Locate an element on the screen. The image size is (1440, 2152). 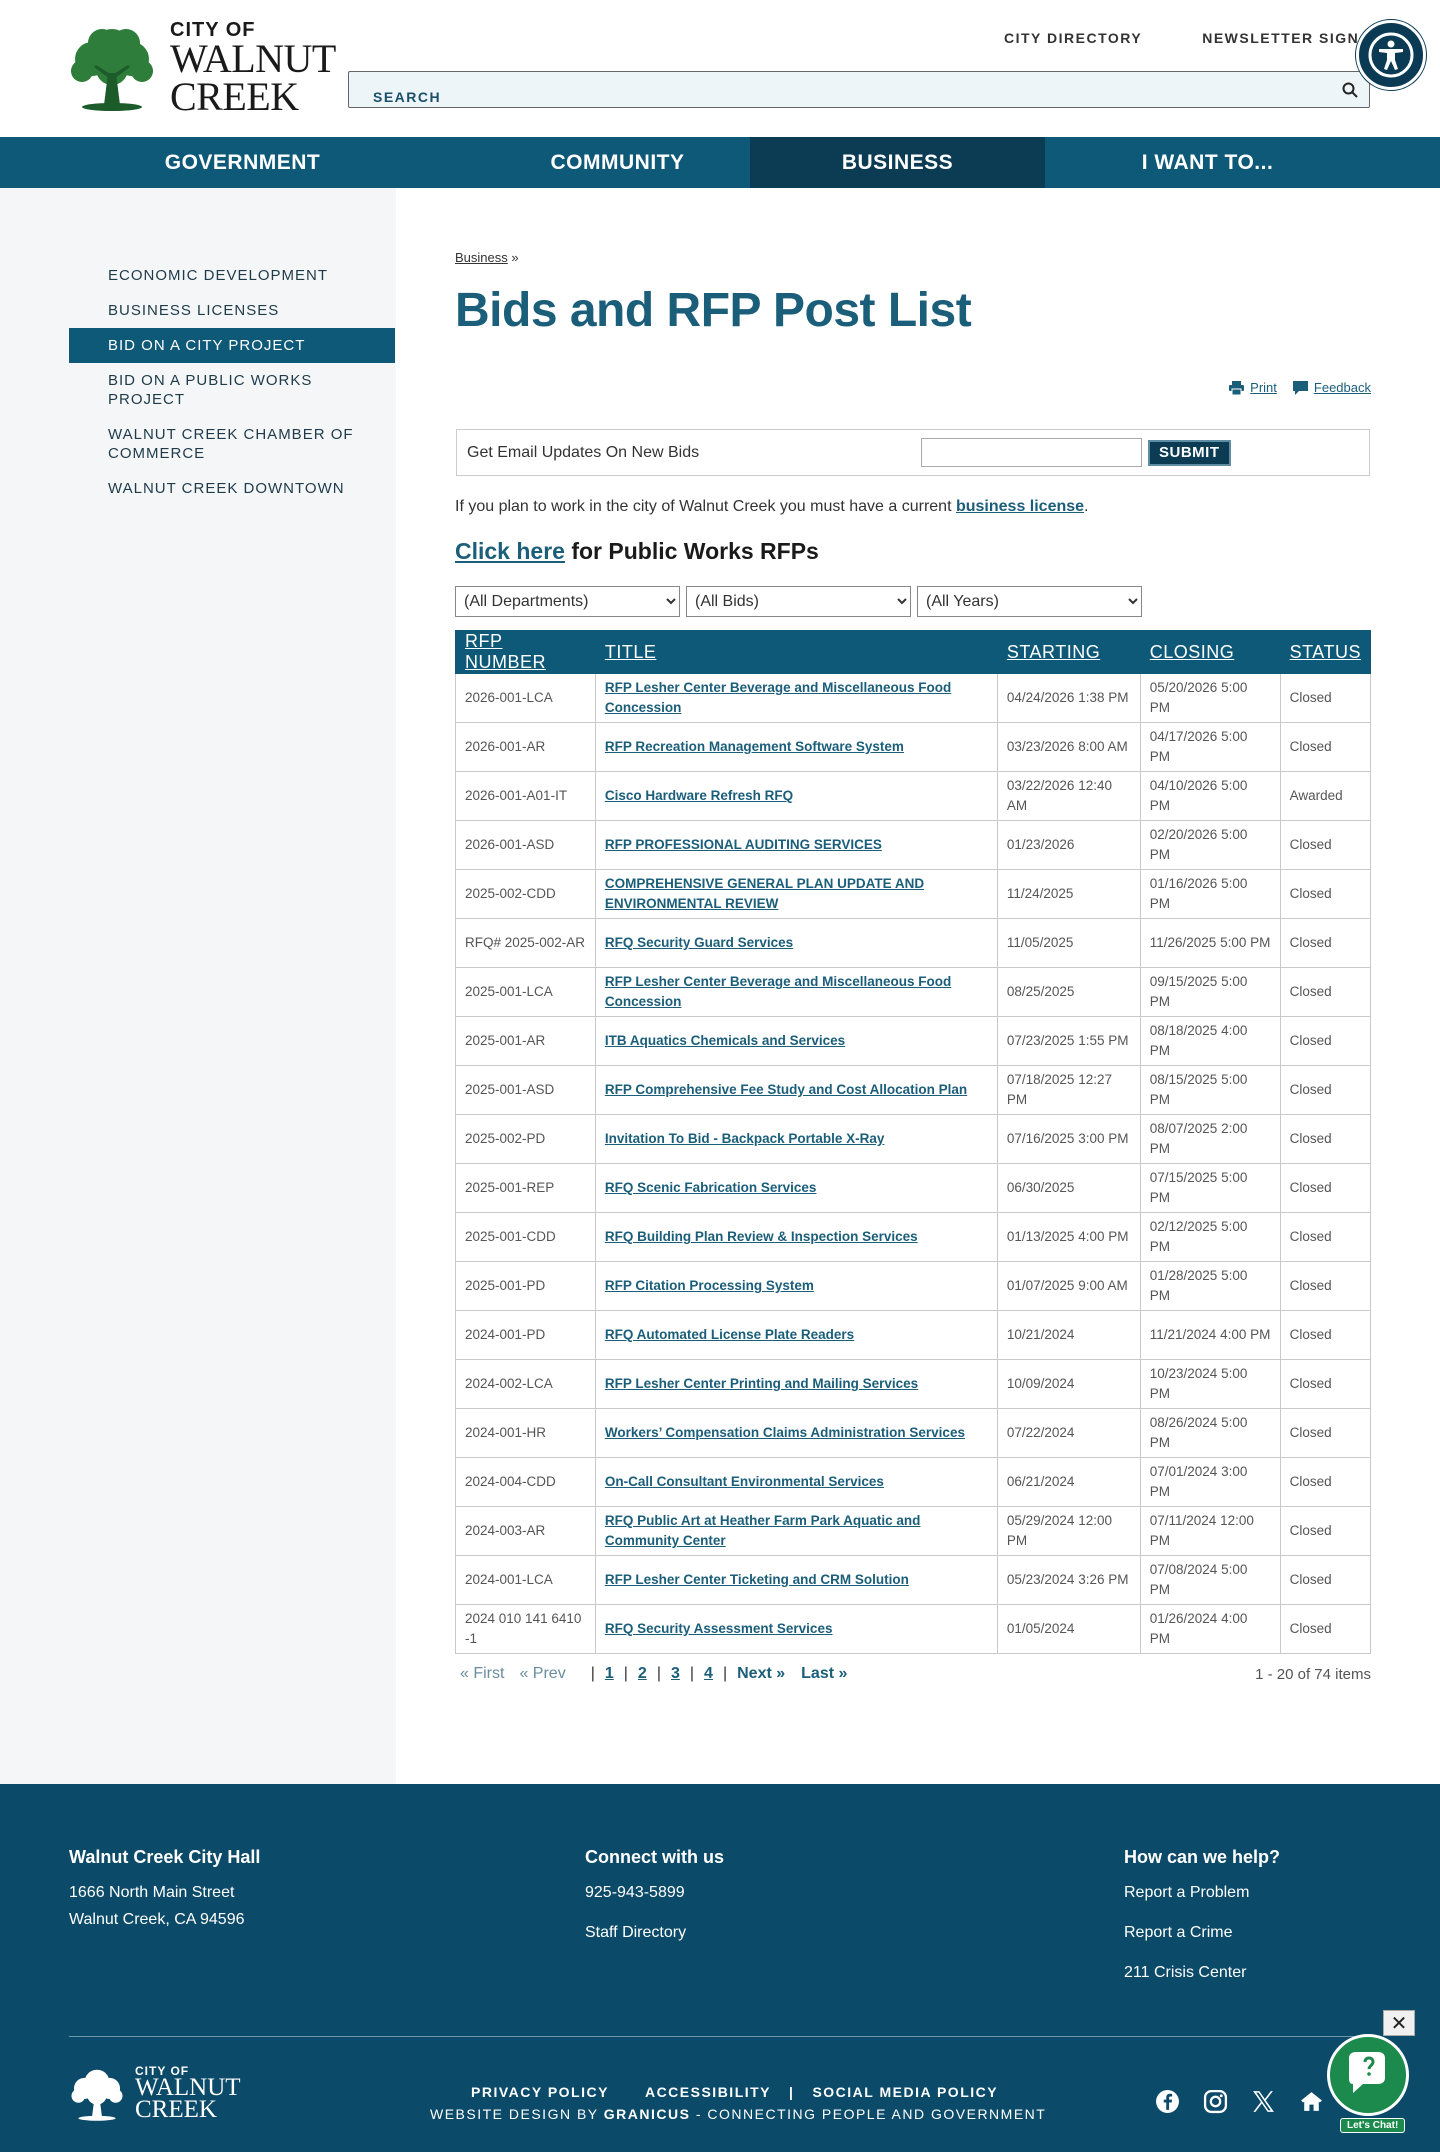
pager-page-4: 4 is located at coordinates (708, 1674).